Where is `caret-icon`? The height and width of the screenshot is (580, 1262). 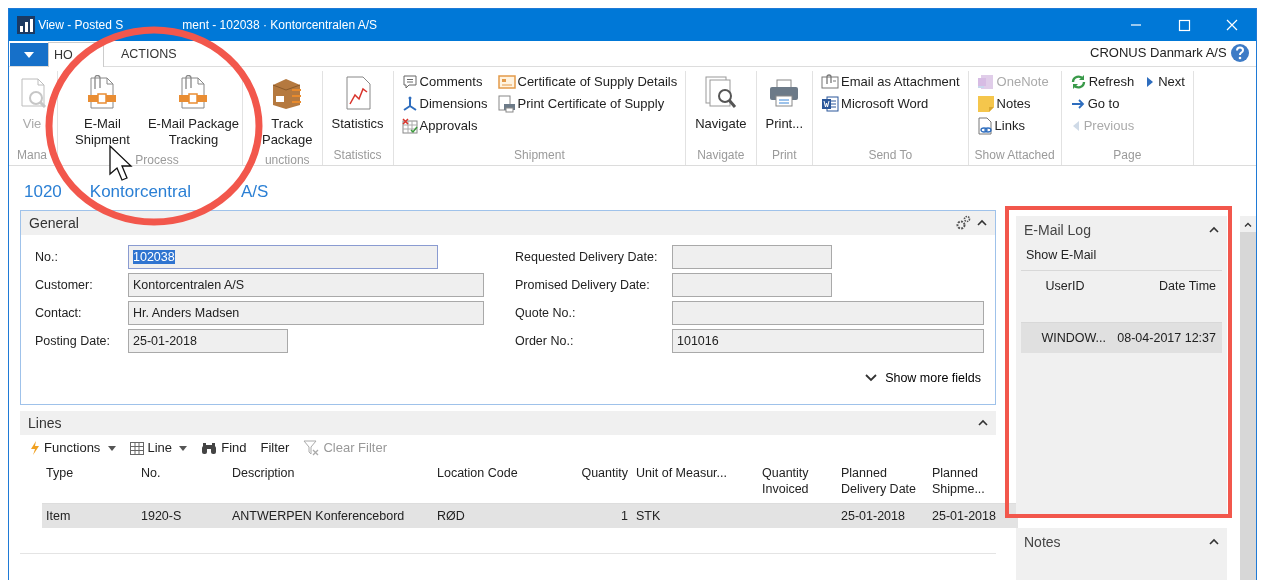 caret-icon is located at coordinates (29, 54).